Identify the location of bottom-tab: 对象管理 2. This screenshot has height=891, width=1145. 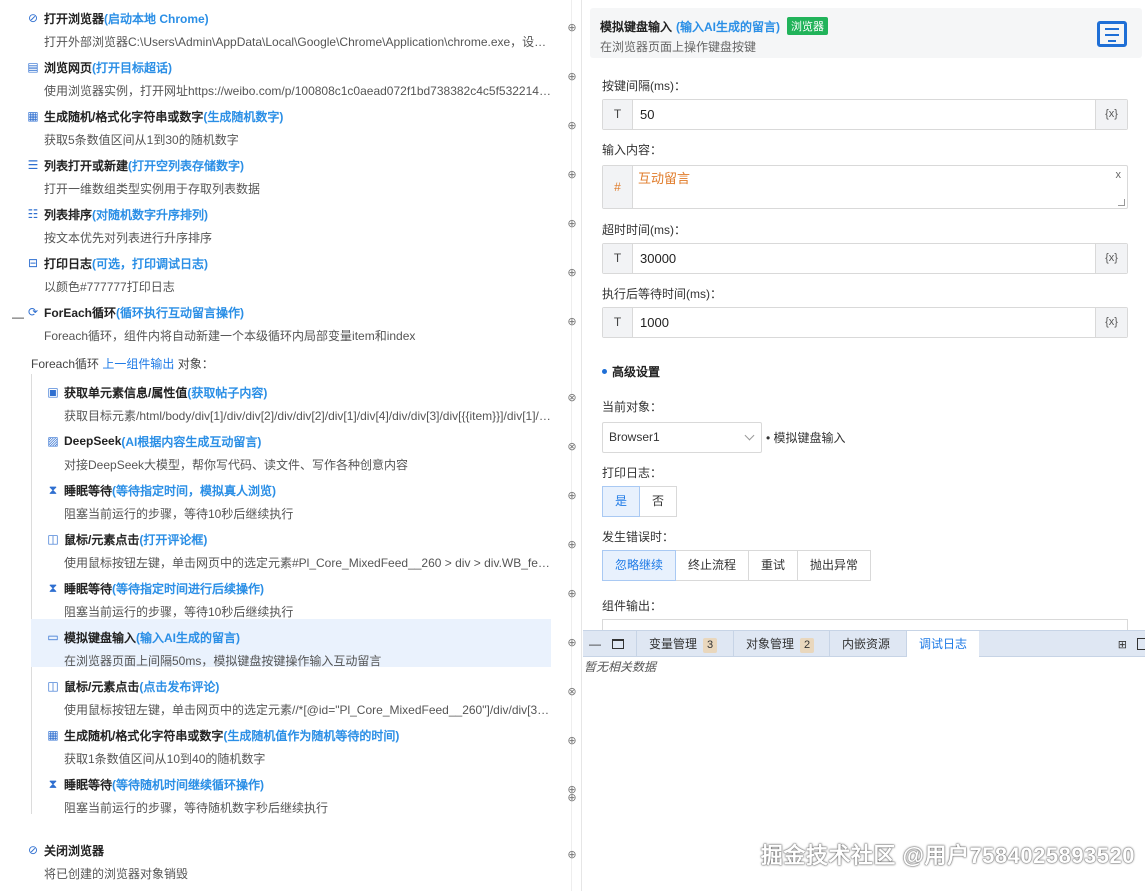
(779, 644).